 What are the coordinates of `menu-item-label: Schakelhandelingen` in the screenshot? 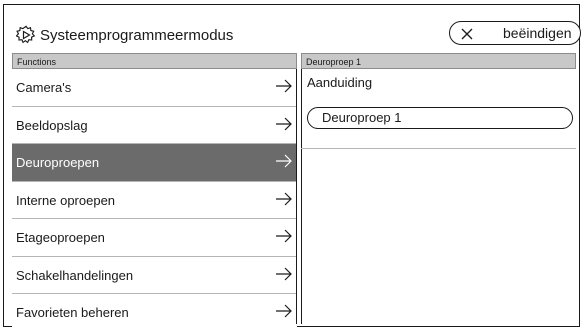 It's located at (75, 275).